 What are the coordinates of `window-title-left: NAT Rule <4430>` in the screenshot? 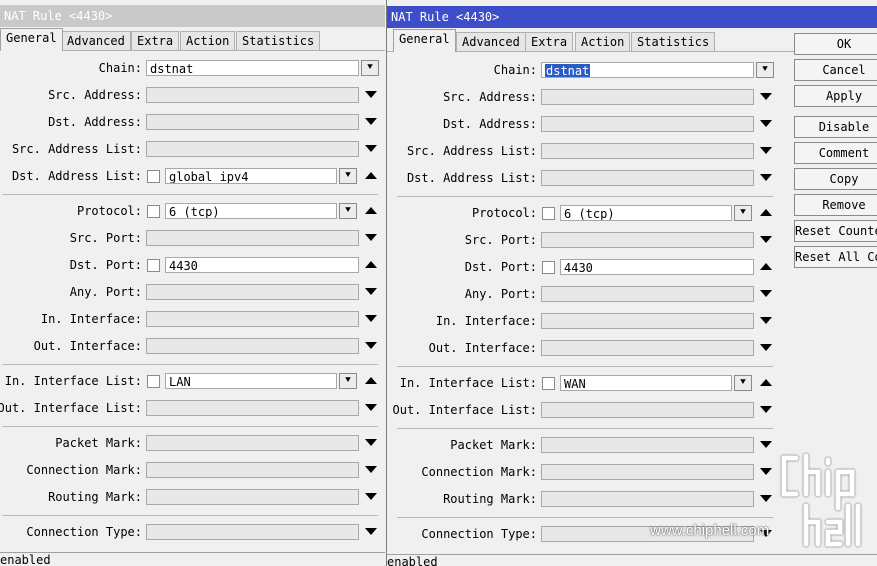 It's located at (192, 16).